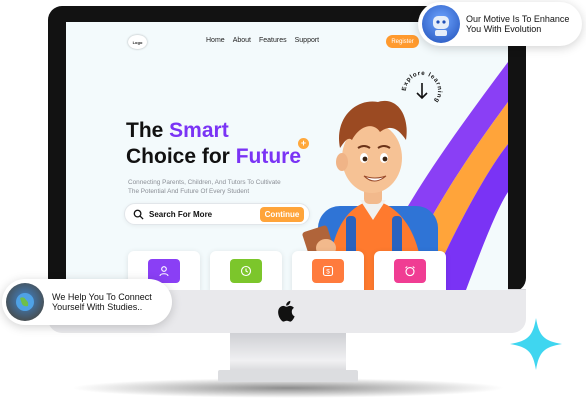  Describe the element at coordinates (102, 297) in the screenshot. I see `studies-line1: We Help You To Connect` at that location.